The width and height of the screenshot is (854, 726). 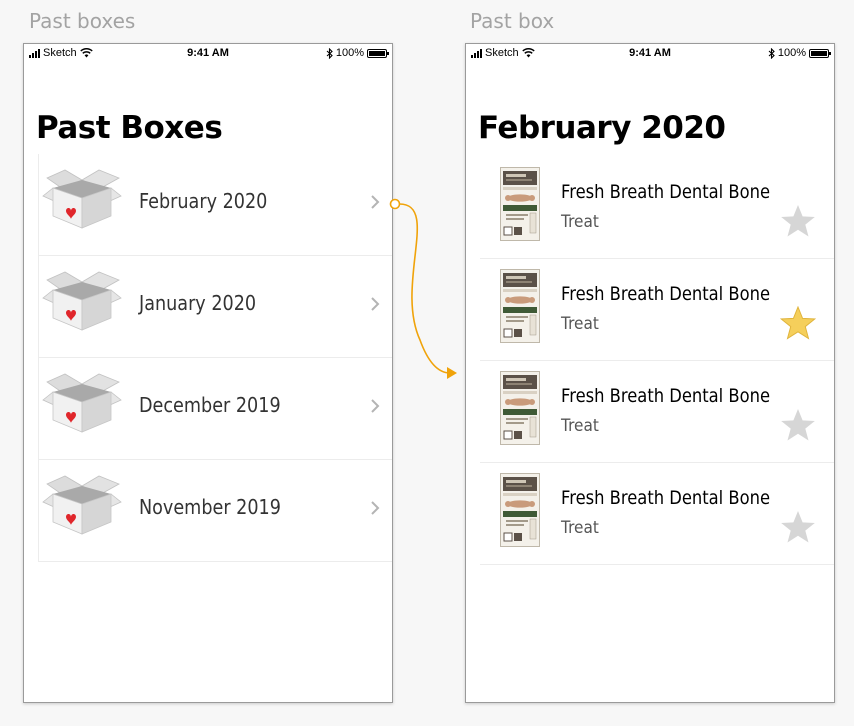 I want to click on past-box-row: December 2019, so click(x=215, y=409).